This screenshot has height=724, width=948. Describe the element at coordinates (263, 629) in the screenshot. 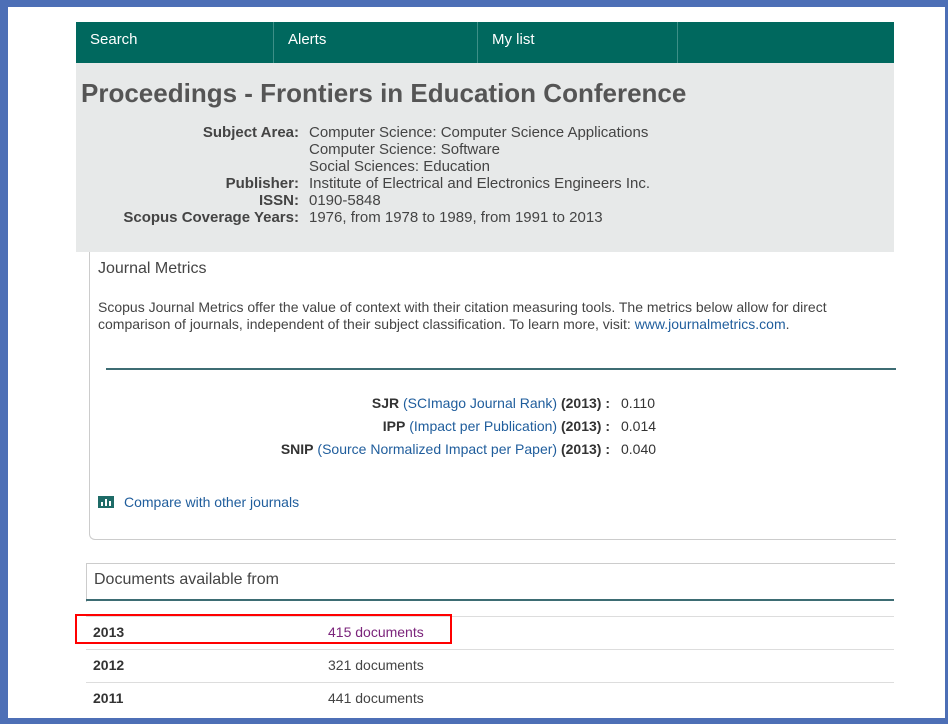

I see `highlight-box` at that location.